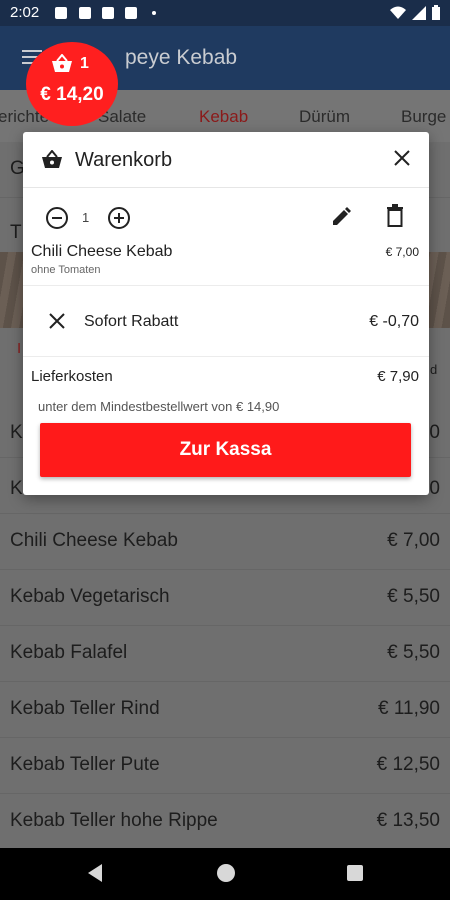 Image resolution: width=450 pixels, height=900 pixels. I want to click on list-item: Kebab Teller hohe Rippe € 13,50, so click(225, 822).